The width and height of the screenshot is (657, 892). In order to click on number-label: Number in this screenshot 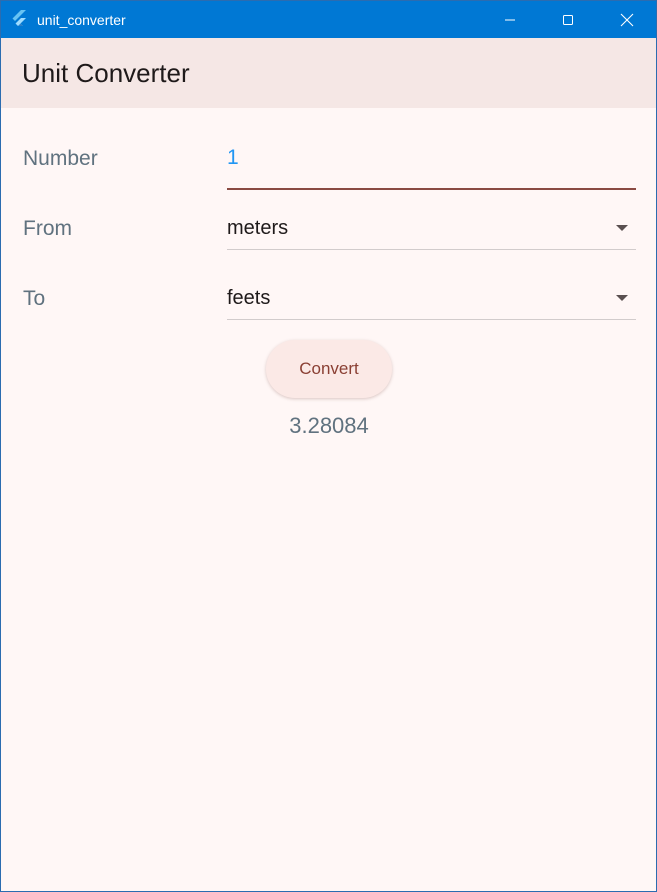, I will do `click(60, 158)`.